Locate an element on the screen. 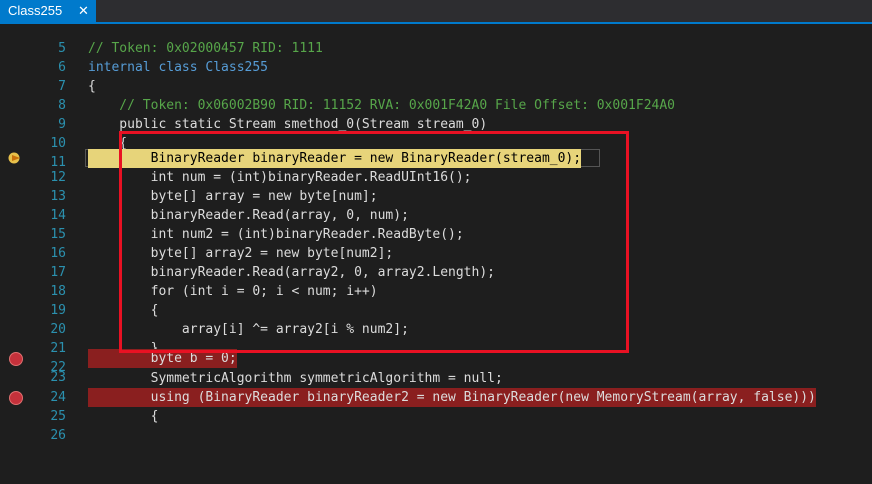 Image resolution: width=872 pixels, height=484 pixels. tab-bar: Class255 ✕ is located at coordinates (436, 11).